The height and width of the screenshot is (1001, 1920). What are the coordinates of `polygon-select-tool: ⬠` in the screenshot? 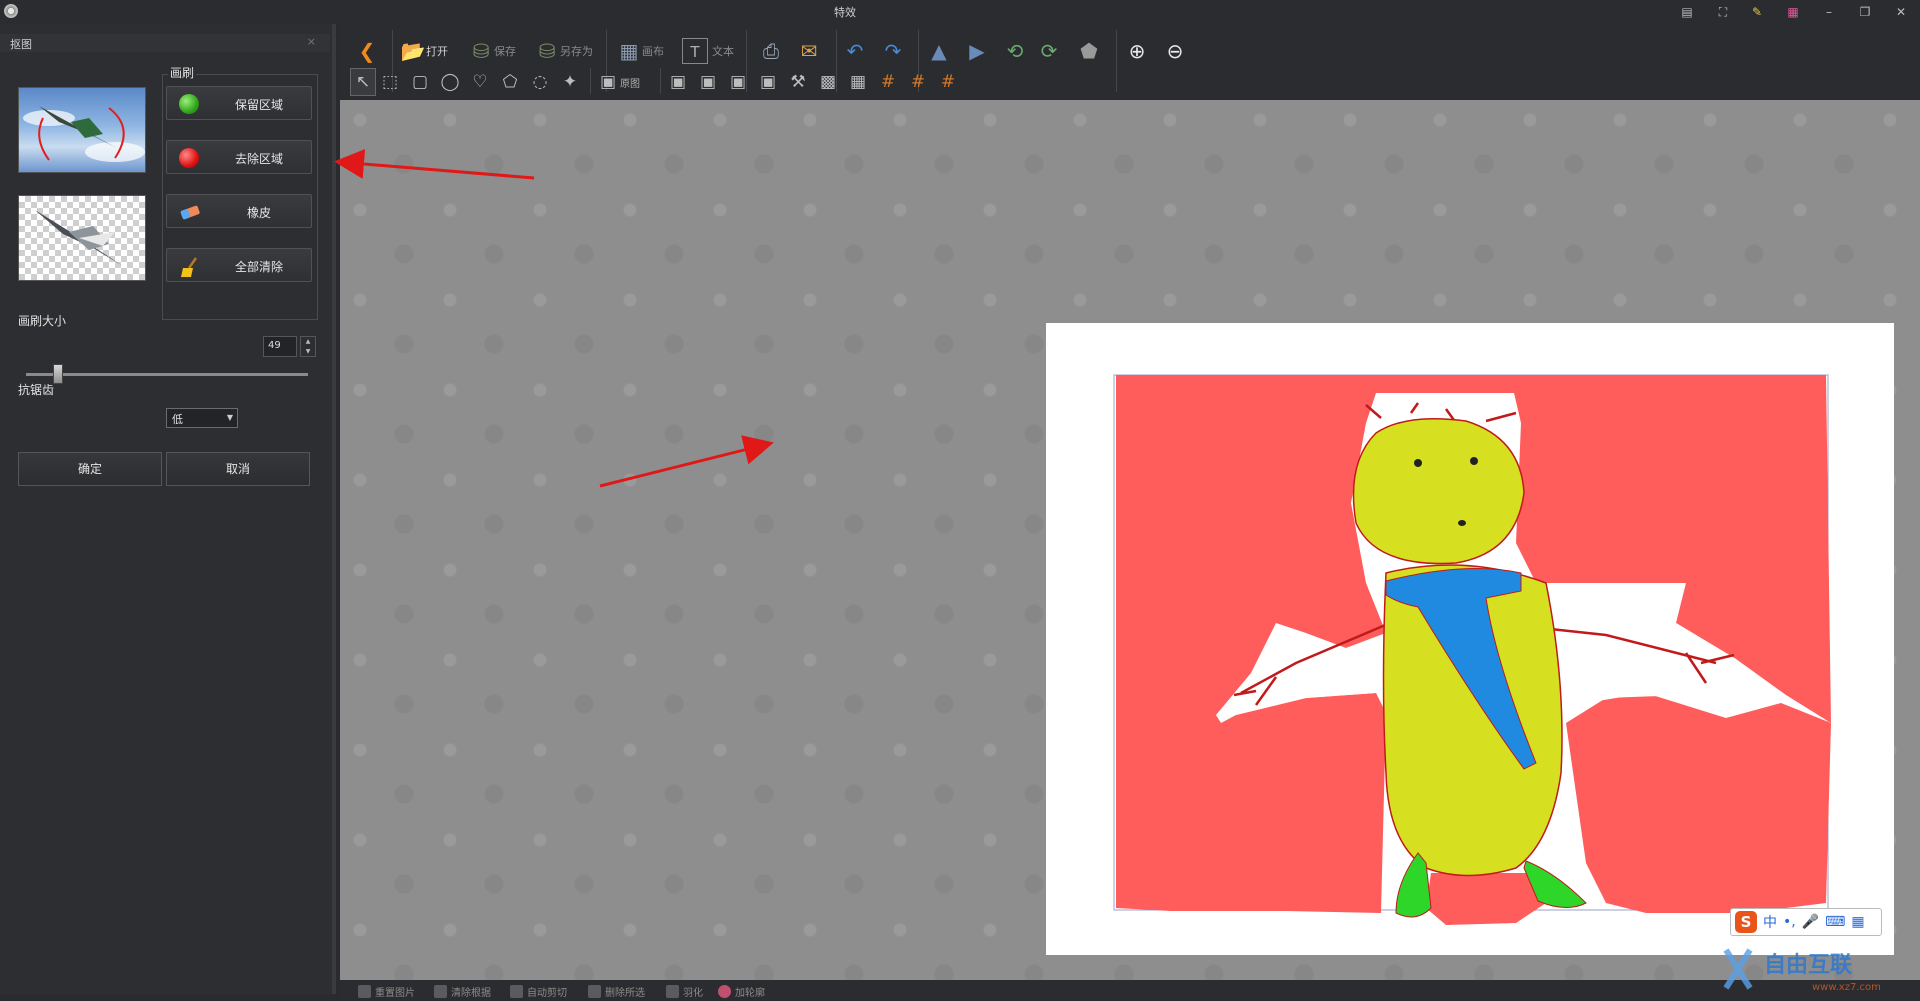 It's located at (510, 82).